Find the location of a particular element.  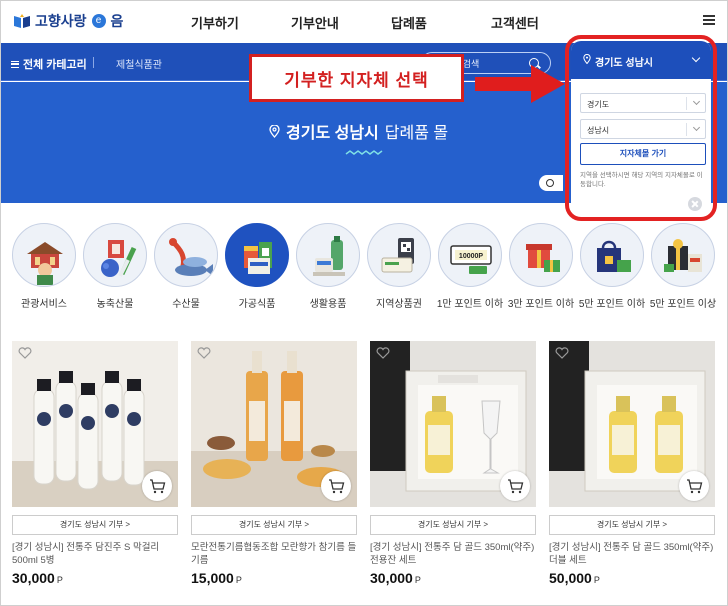

go-to-mall-button: 지자체몰 가기 is located at coordinates (643, 154).